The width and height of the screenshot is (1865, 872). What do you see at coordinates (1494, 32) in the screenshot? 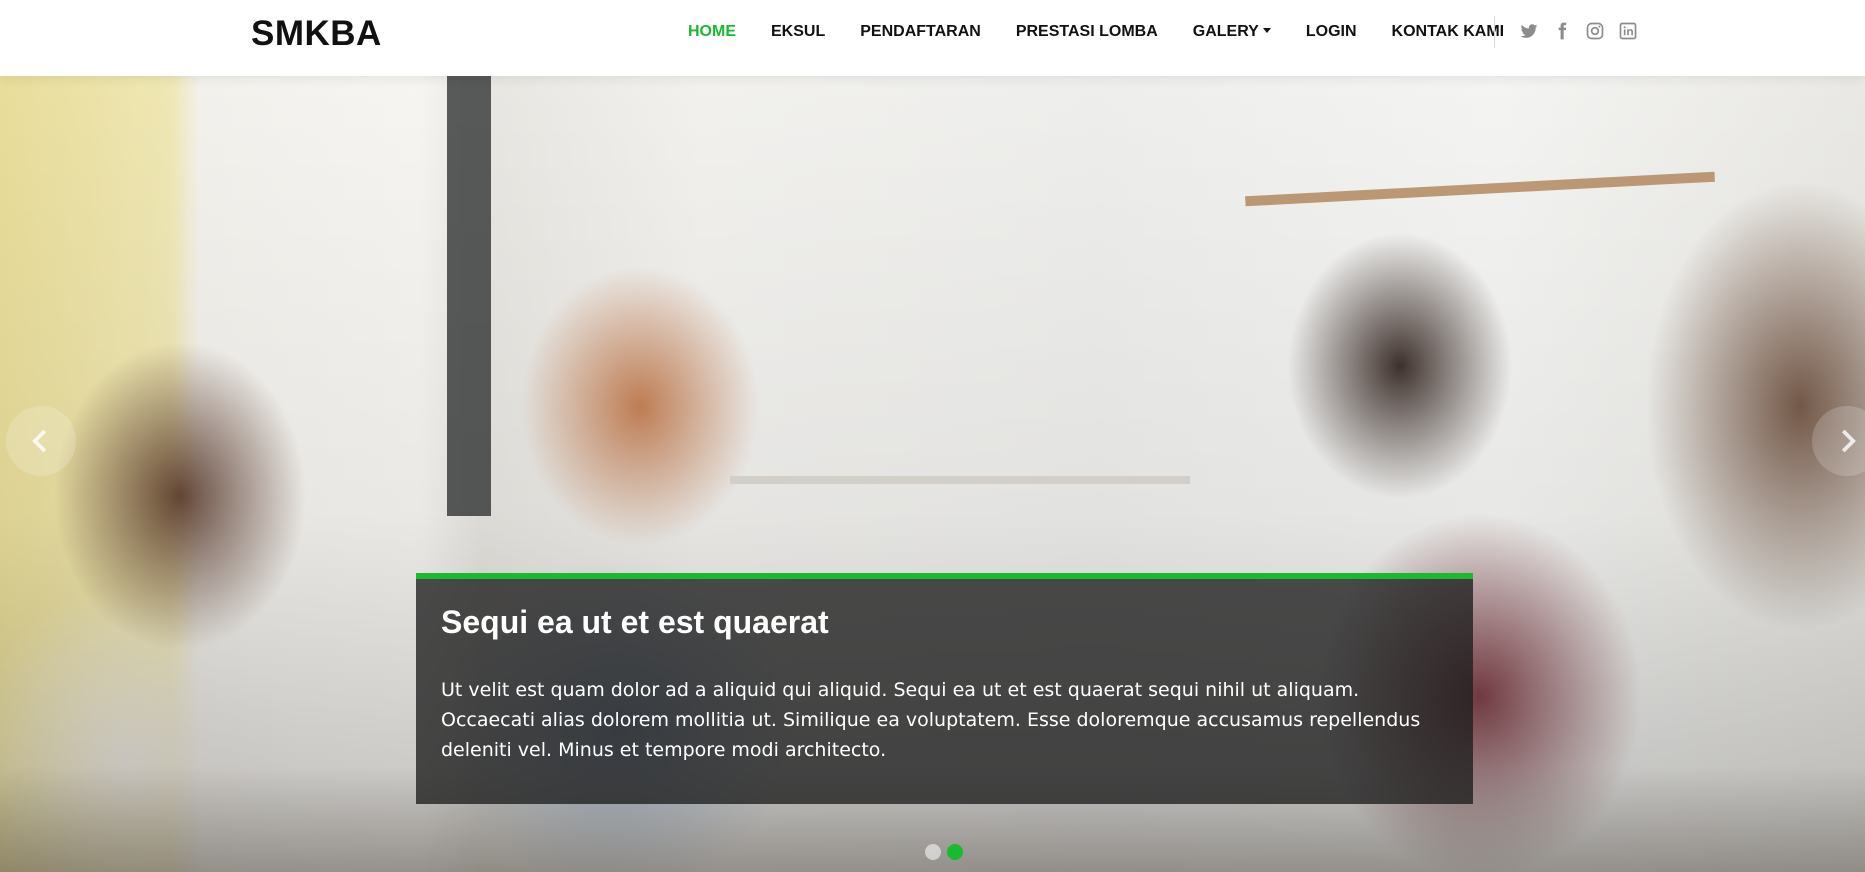
I see `nav-divider` at bounding box center [1494, 32].